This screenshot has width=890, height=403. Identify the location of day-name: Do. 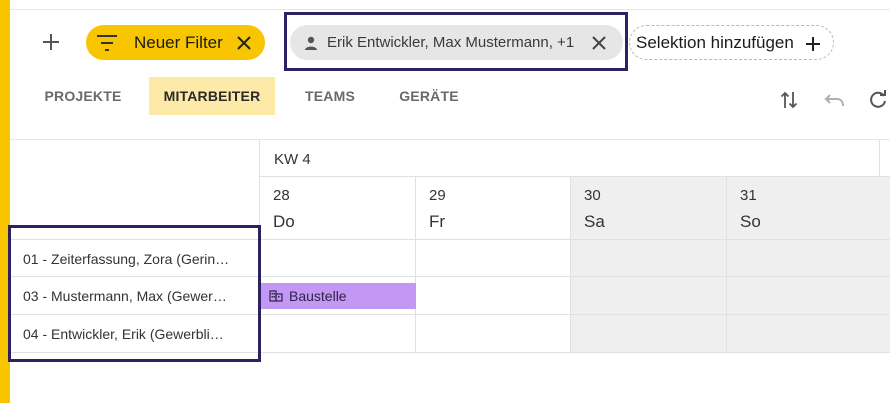
(284, 221).